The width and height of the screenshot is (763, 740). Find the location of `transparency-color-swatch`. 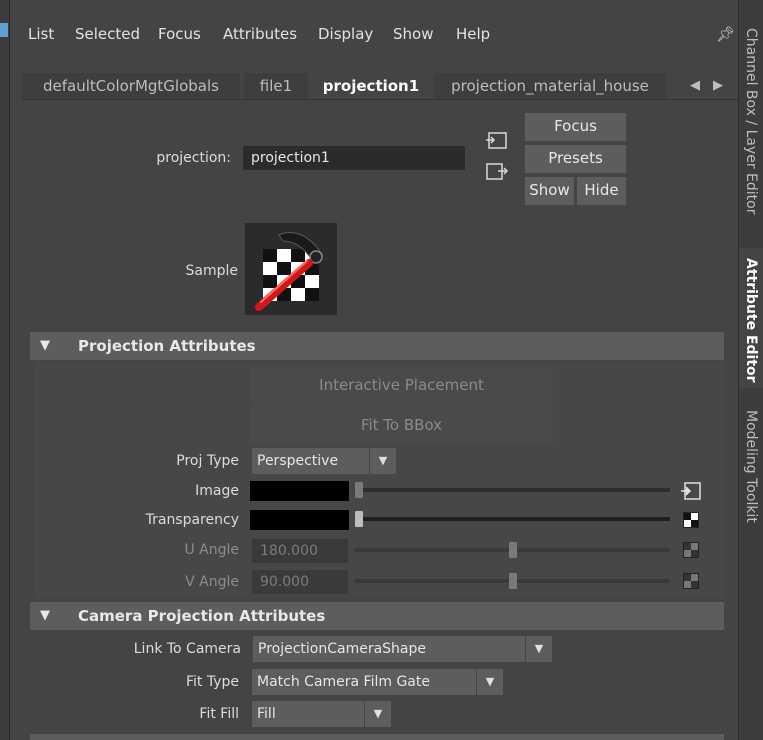

transparency-color-swatch is located at coordinates (299, 520).